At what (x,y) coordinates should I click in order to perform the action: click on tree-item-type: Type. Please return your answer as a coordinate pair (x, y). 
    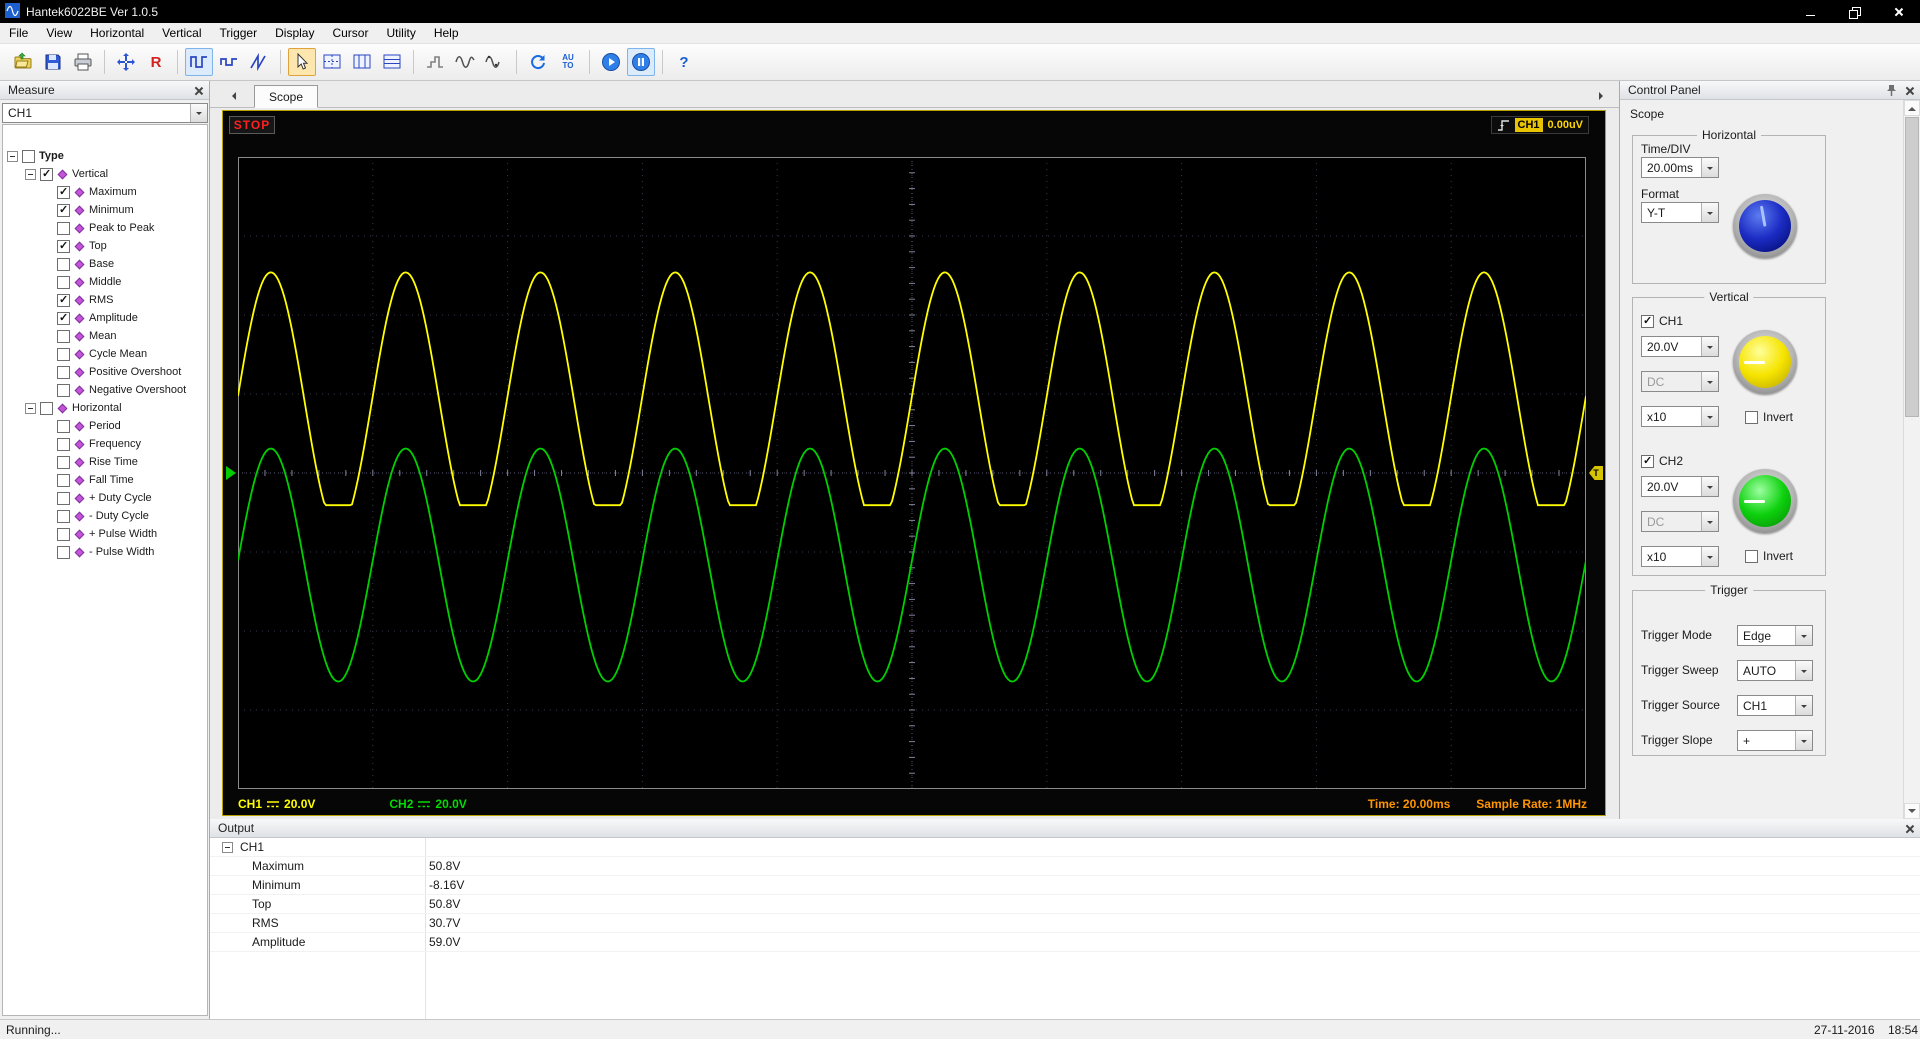
    Looking at the image, I should click on (105, 156).